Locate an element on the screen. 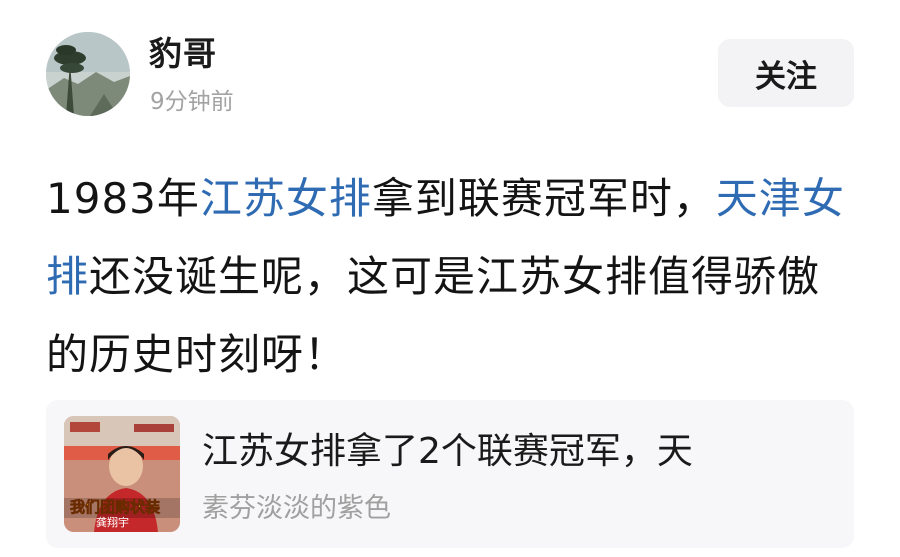 The image size is (900, 557). post-text-segment: 拿到联赛冠军时， is located at coordinates (543, 198).